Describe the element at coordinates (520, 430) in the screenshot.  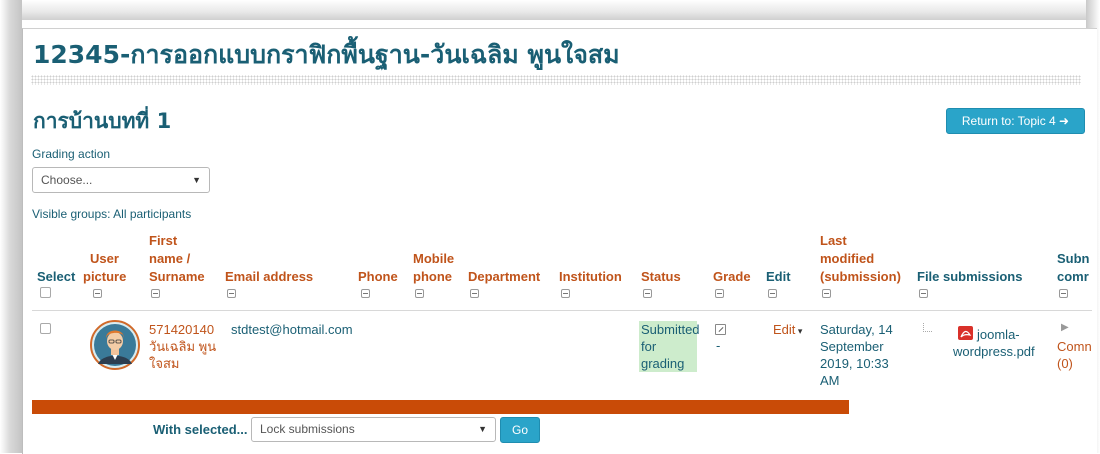
I see `go-button: Go` at that location.